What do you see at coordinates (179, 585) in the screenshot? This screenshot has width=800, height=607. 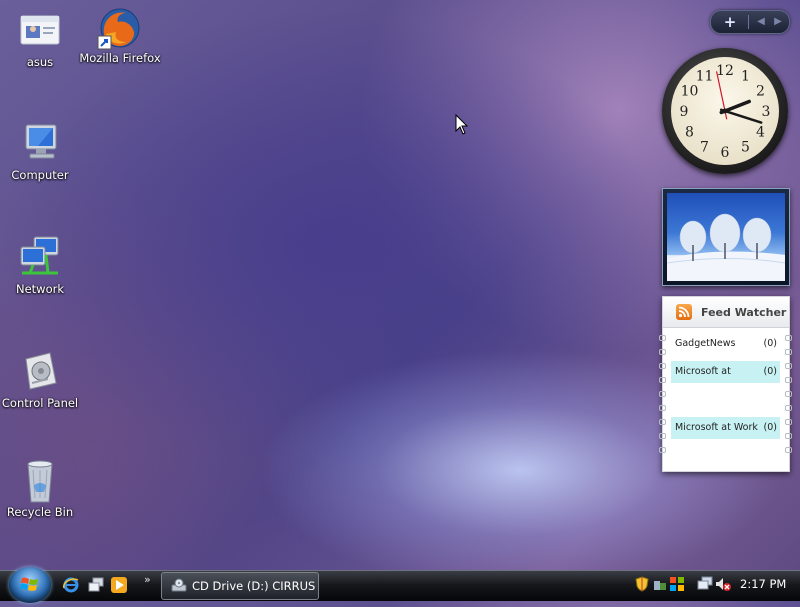 I see `cd-drive-icon` at bounding box center [179, 585].